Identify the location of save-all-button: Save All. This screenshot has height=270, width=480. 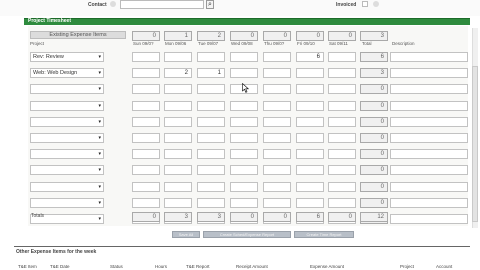
(186, 234).